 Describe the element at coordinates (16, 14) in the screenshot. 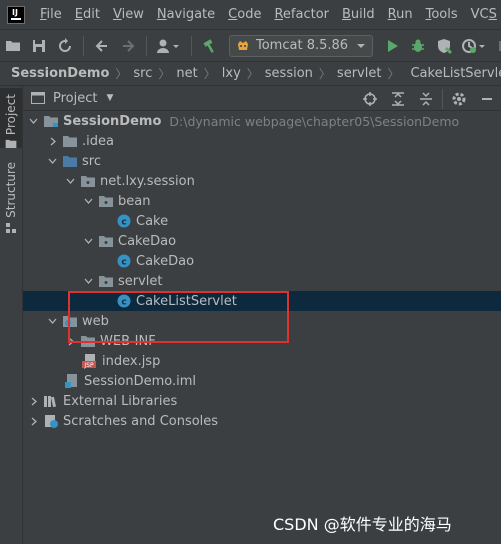

I see `intellij-logo-icon: IJ` at that location.